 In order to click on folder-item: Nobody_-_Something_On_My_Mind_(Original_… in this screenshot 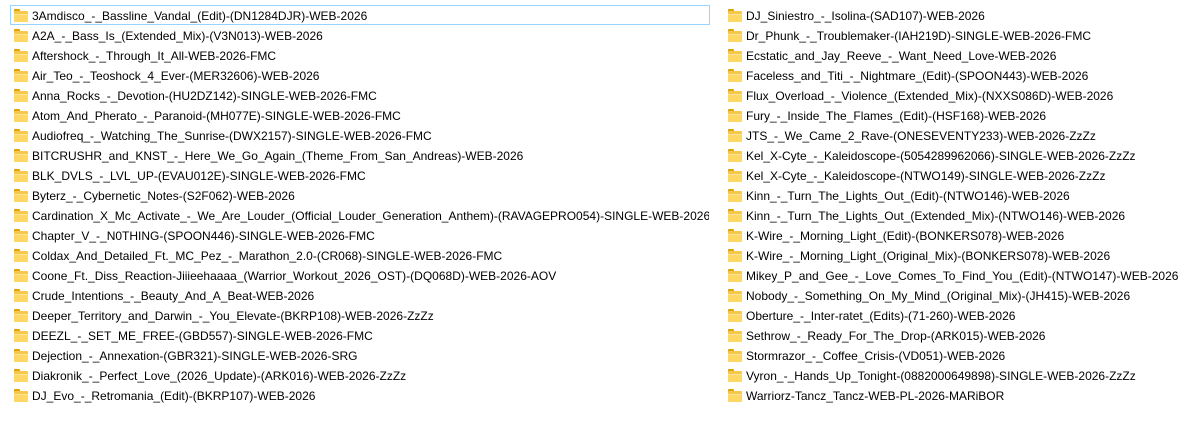, I will do `click(951, 295)`.